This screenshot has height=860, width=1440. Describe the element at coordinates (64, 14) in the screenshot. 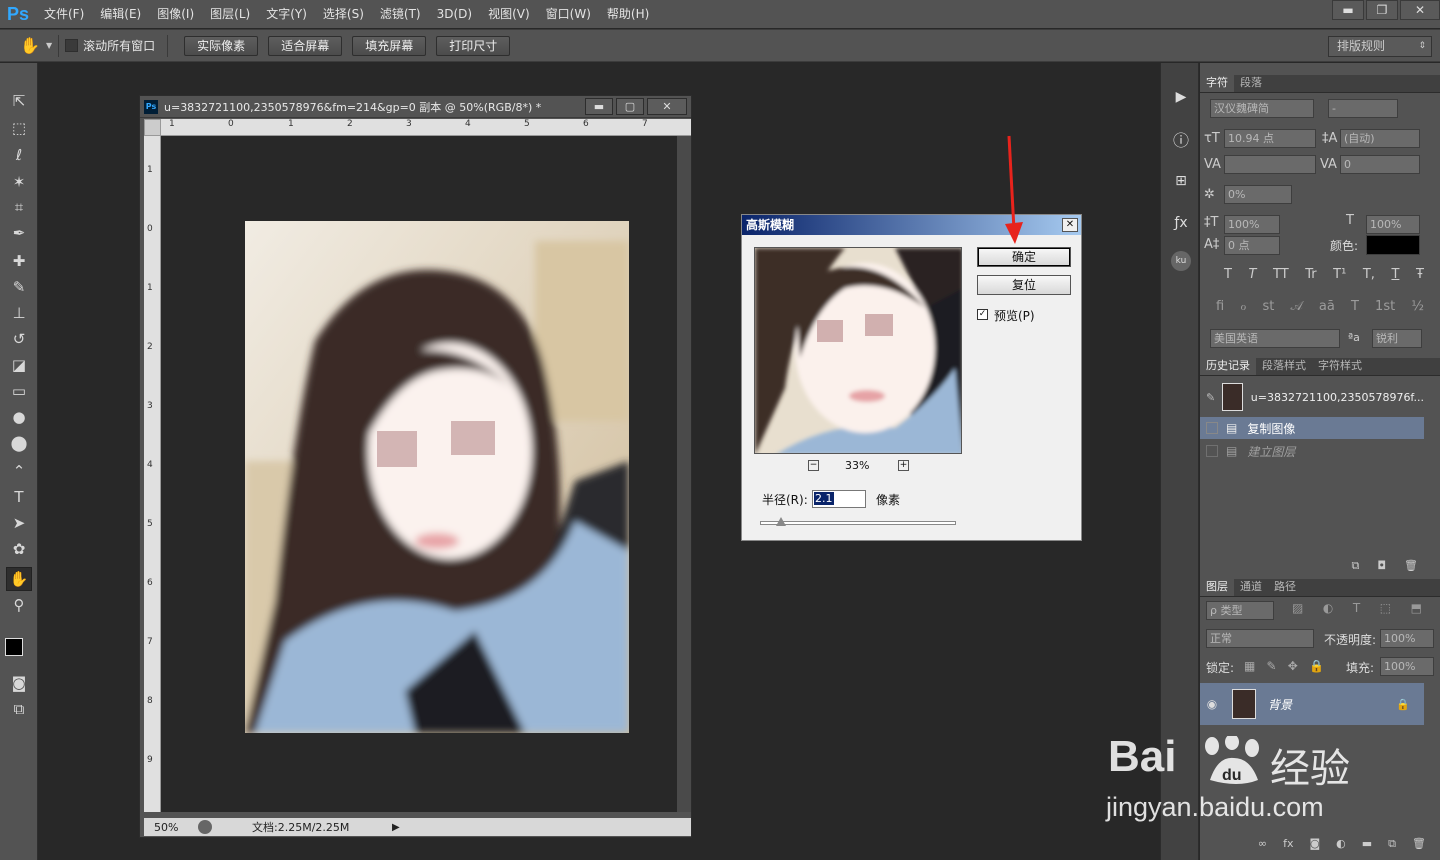

I see `menu-file: 文件(F)` at that location.